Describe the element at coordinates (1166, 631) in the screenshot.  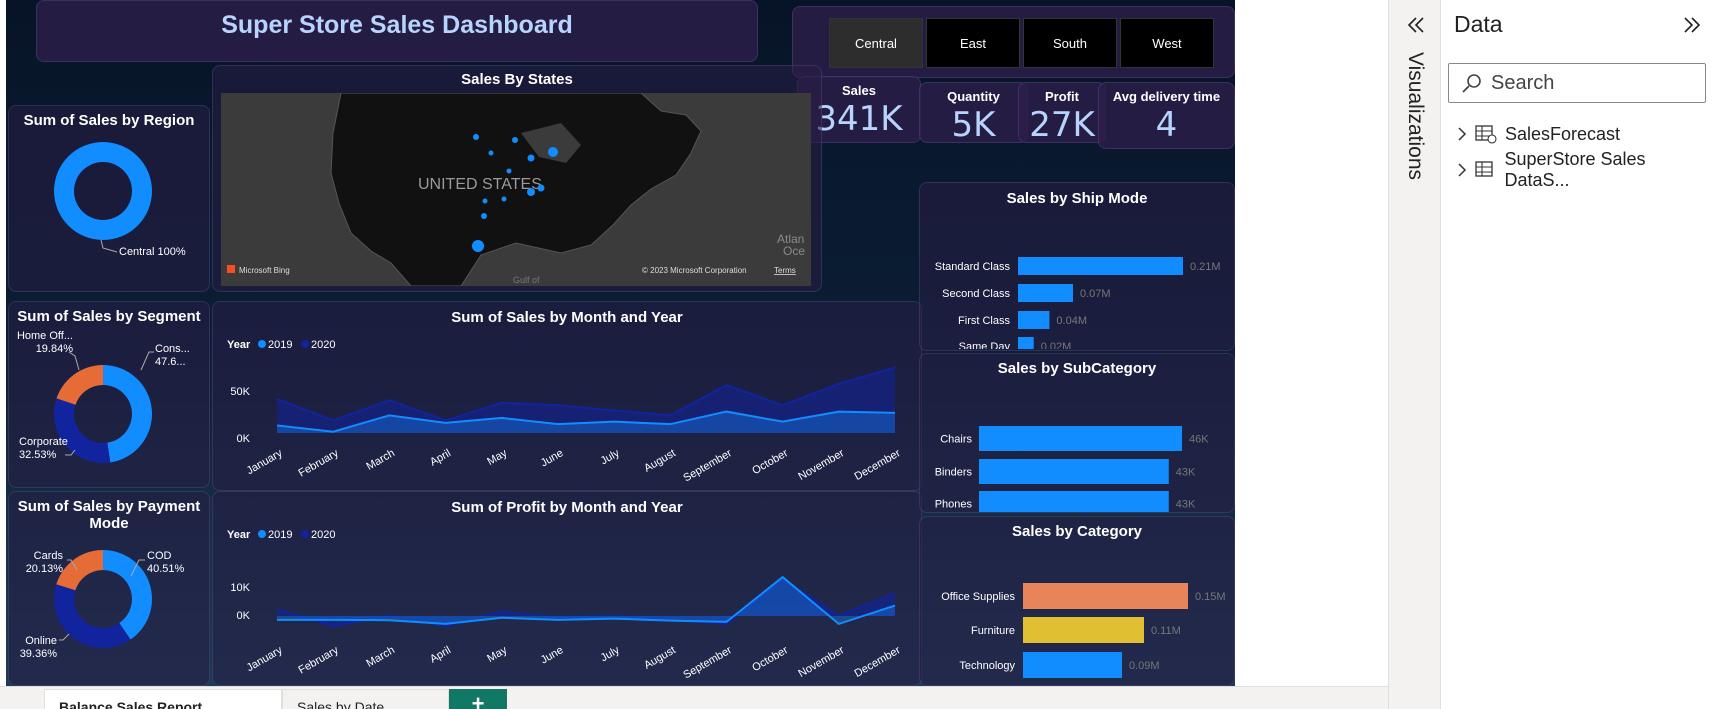
I see `bar-value-label: 0.11M` at that location.